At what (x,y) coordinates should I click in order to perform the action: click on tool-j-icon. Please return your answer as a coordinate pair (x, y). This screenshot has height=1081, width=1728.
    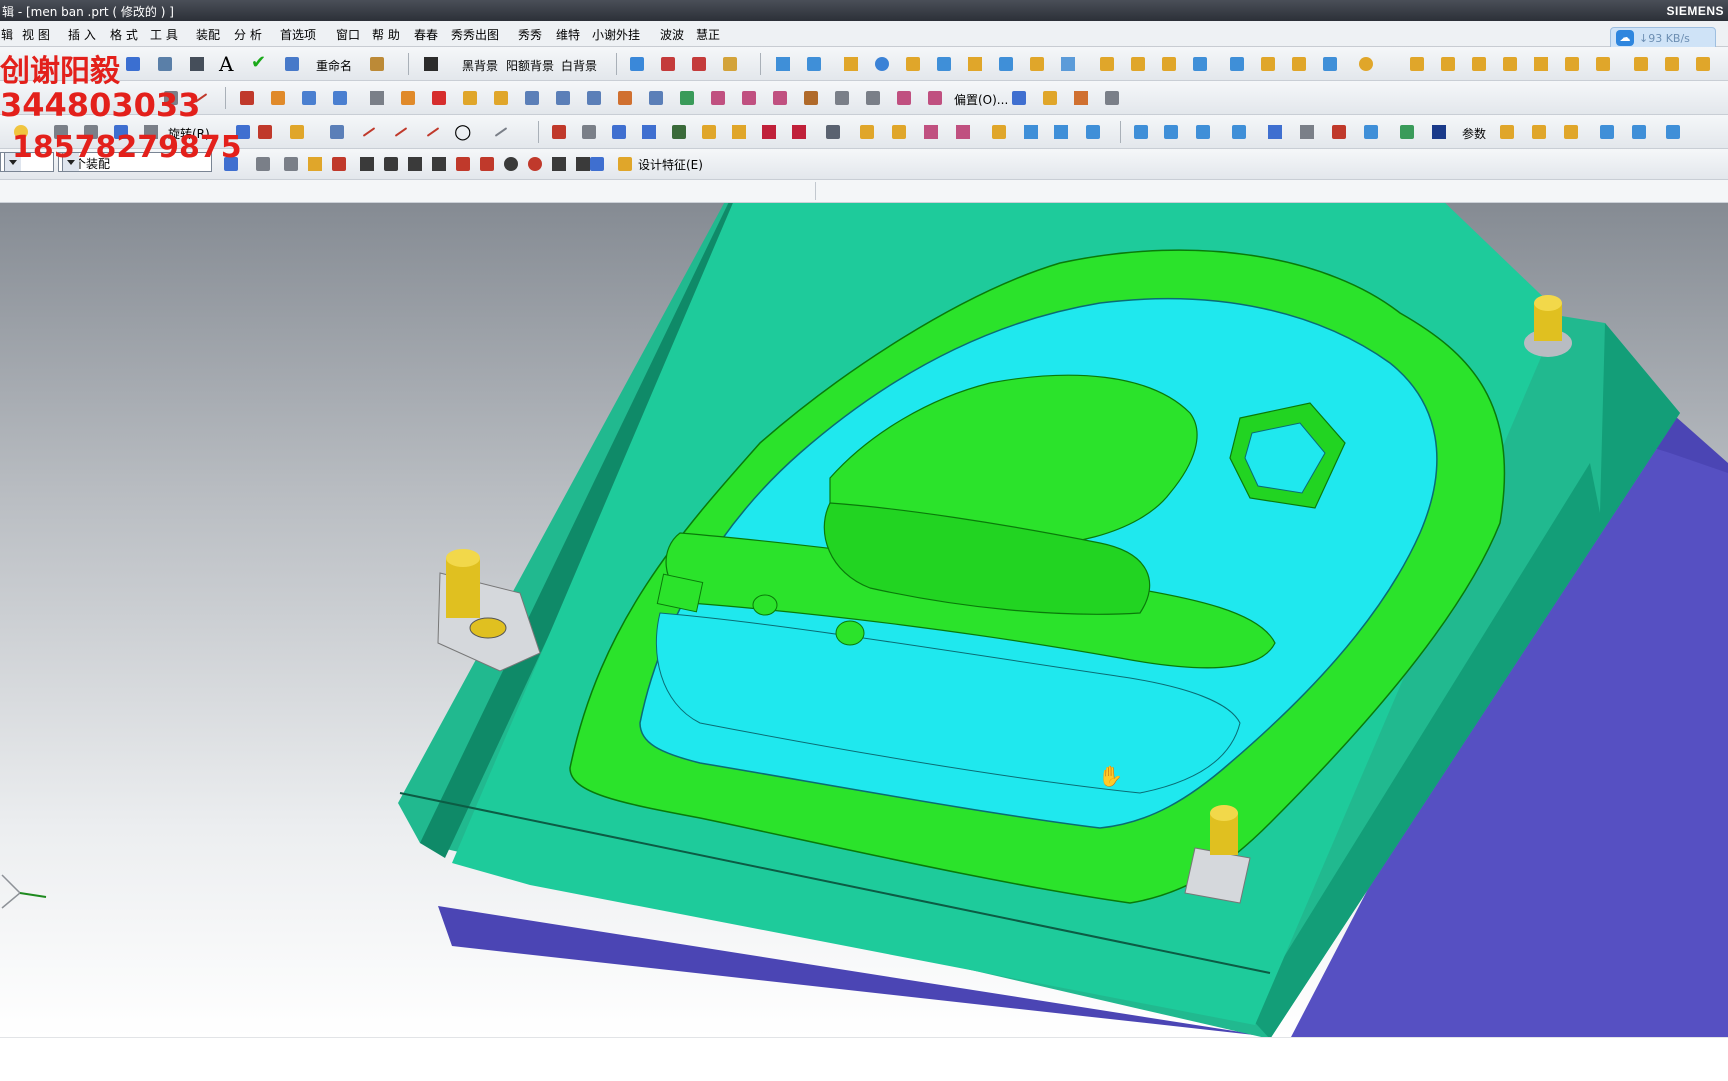
    Looking at the image, I should click on (1703, 64).